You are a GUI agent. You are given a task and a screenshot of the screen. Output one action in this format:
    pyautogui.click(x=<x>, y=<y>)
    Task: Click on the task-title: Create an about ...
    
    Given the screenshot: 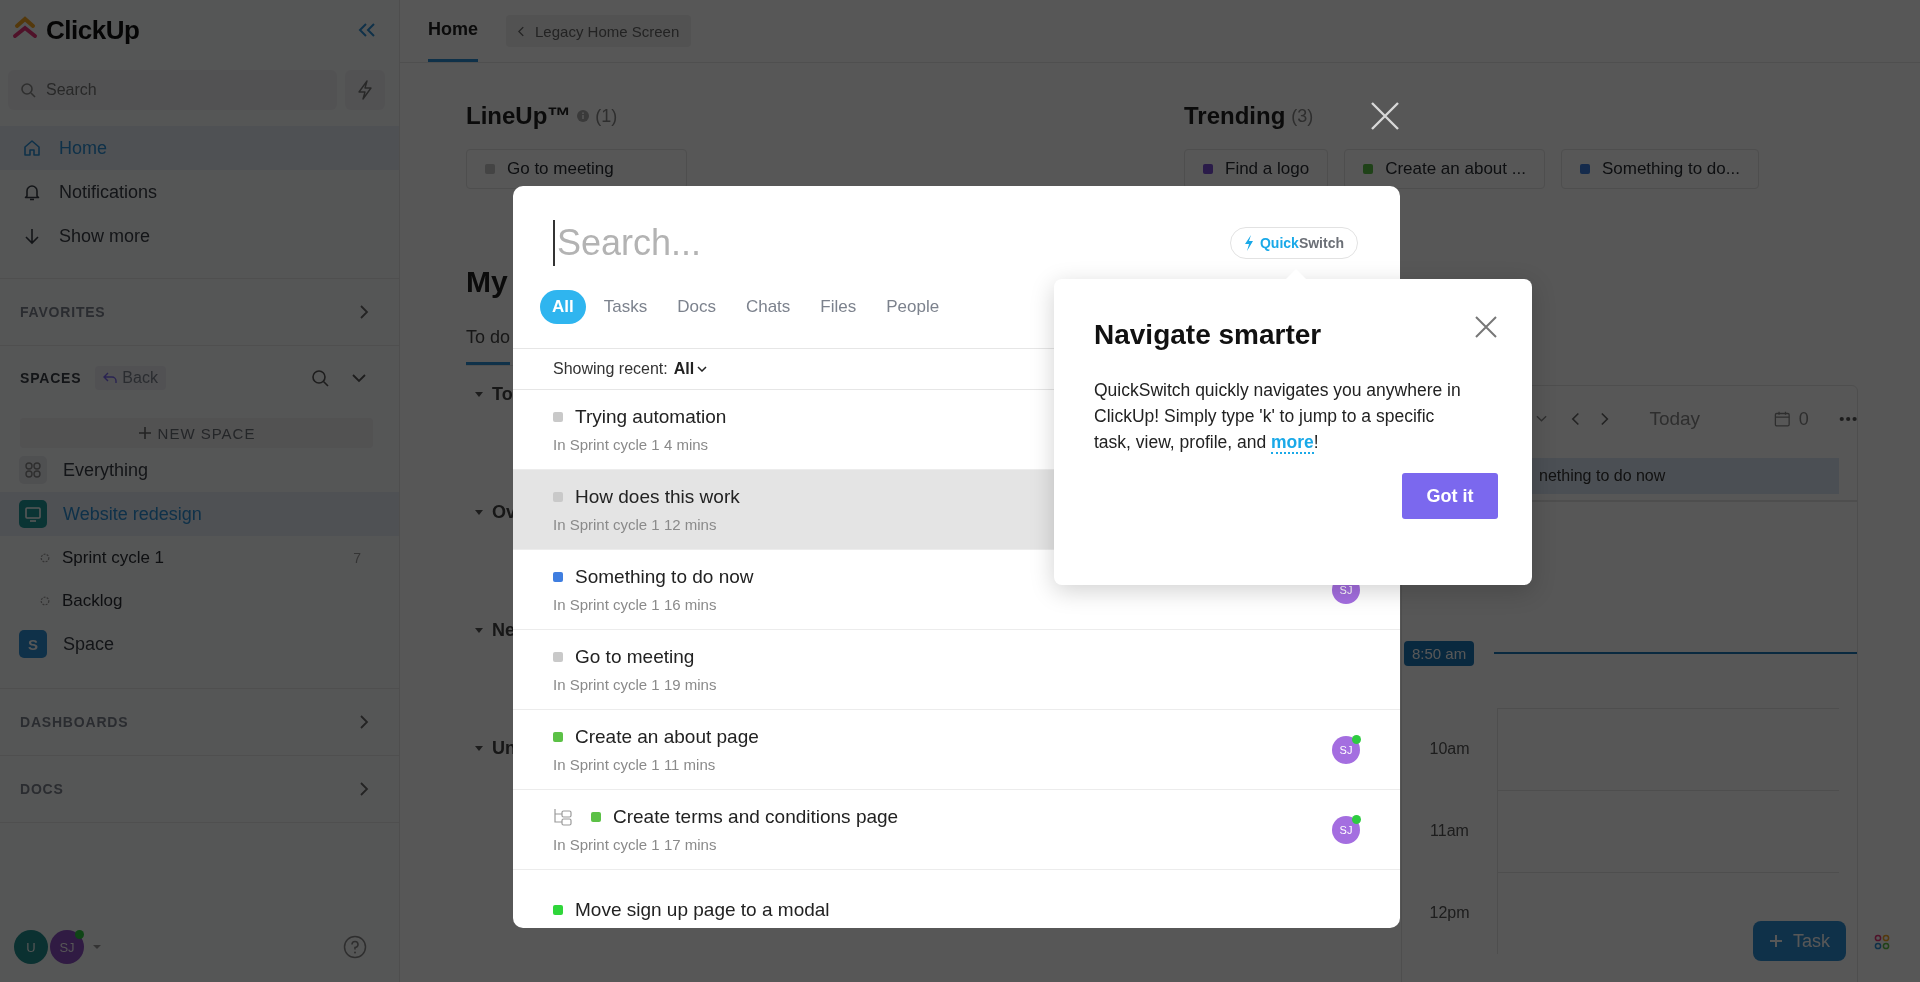 What is the action you would take?
    pyautogui.click(x=1455, y=169)
    